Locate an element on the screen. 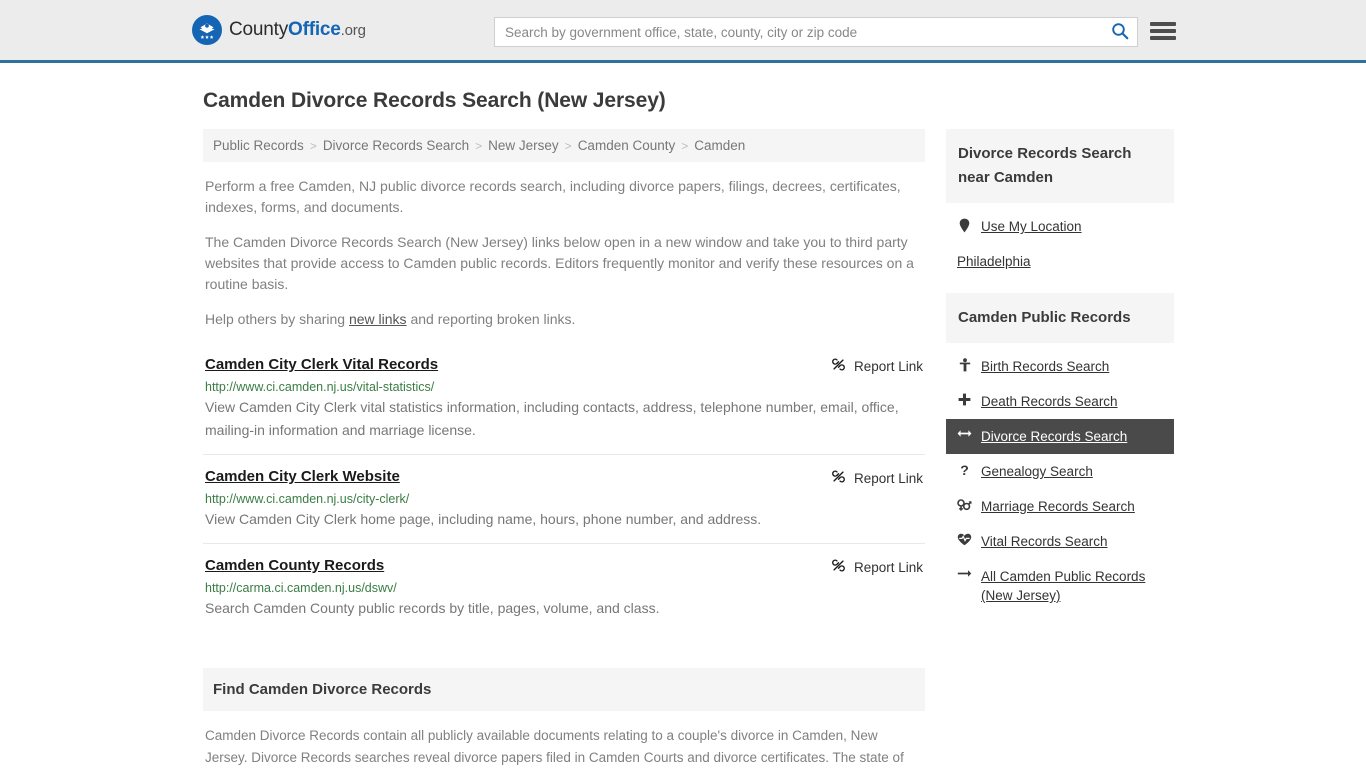 Image resolution: width=1366 pixels, height=768 pixels. breadcrumb-item-public-records: Public Records is located at coordinates (258, 145).